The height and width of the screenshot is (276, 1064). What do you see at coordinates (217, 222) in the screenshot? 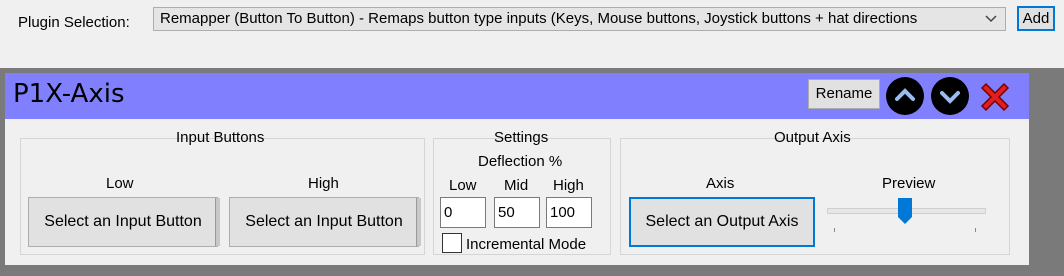
I see `input-low-button-edge` at bounding box center [217, 222].